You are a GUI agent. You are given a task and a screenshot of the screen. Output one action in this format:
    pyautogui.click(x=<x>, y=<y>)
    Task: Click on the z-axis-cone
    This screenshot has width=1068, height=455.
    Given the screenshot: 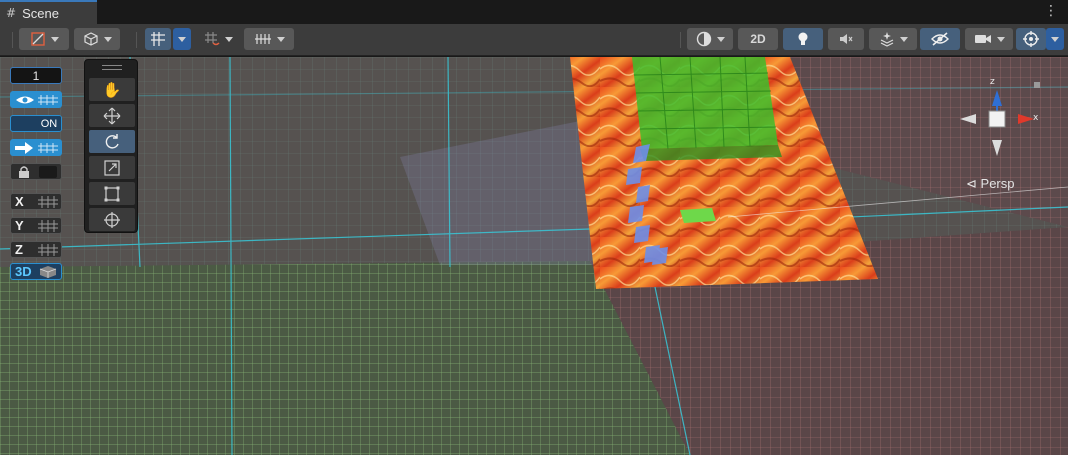 What is the action you would take?
    pyautogui.click(x=997, y=98)
    